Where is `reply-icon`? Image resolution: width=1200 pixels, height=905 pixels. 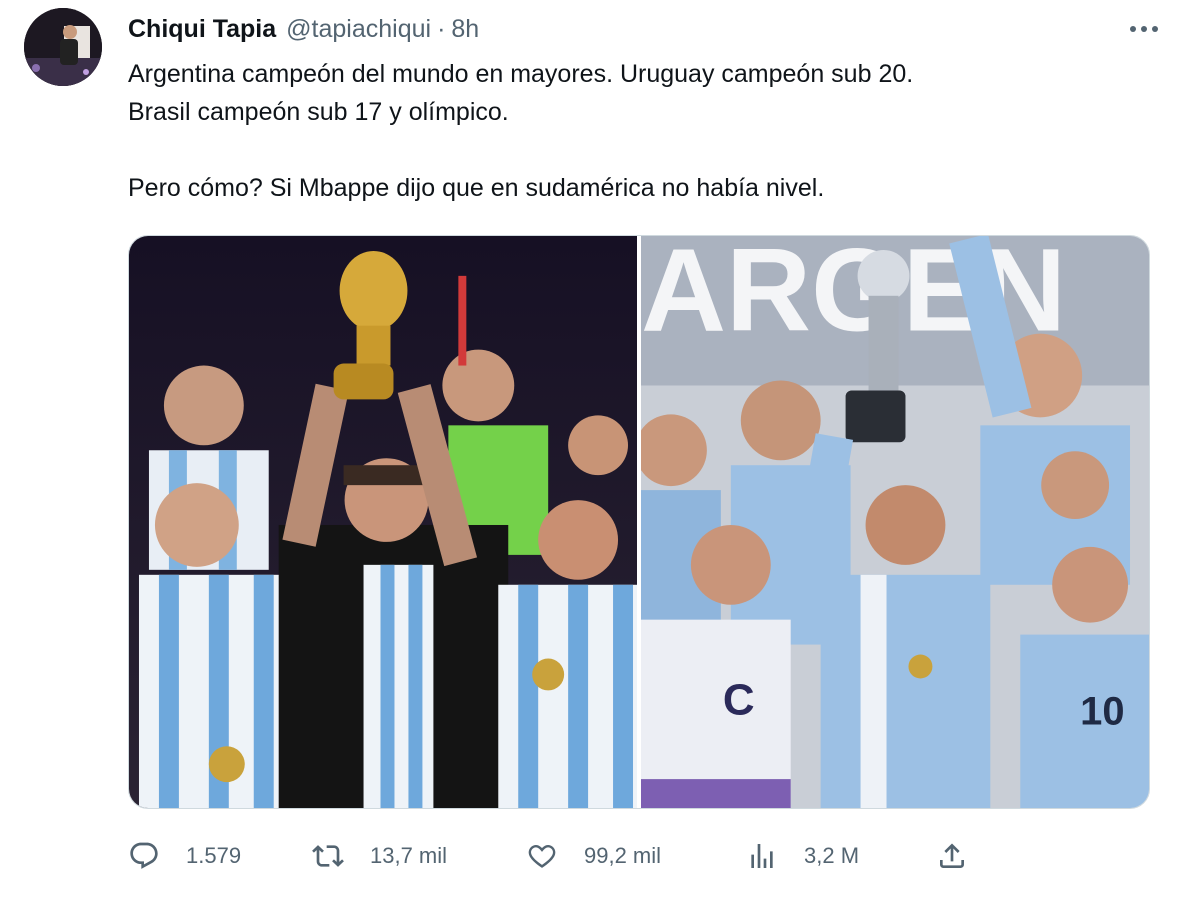
reply-icon is located at coordinates (144, 855).